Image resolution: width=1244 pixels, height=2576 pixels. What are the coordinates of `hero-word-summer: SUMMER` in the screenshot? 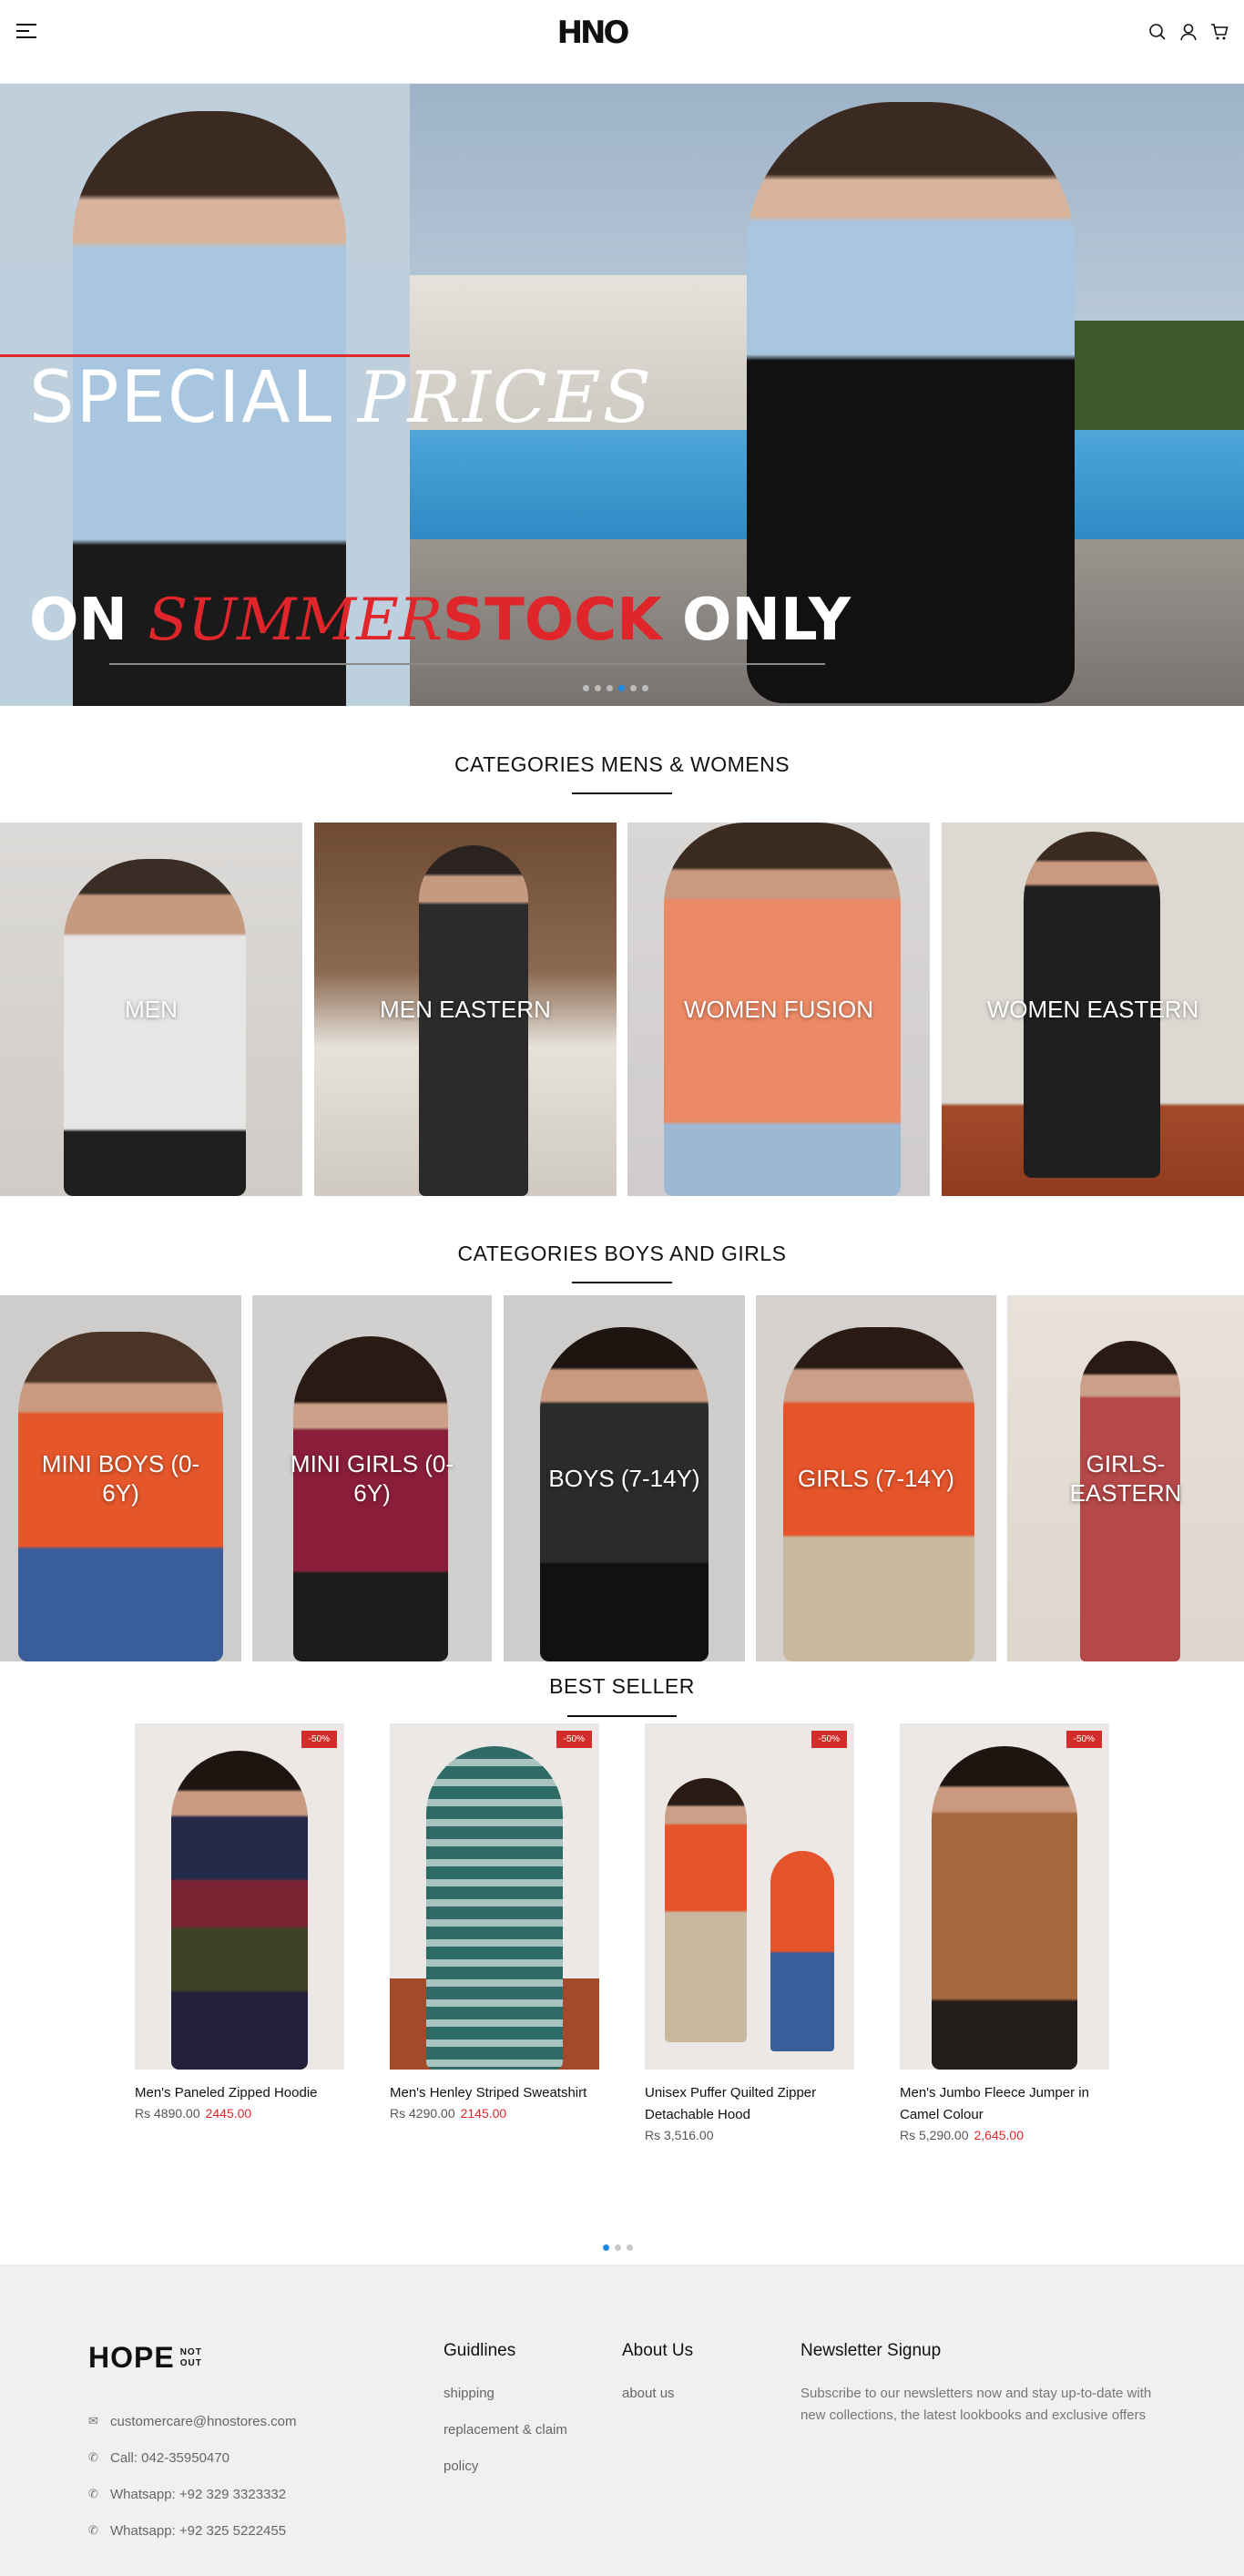 It's located at (295, 620).